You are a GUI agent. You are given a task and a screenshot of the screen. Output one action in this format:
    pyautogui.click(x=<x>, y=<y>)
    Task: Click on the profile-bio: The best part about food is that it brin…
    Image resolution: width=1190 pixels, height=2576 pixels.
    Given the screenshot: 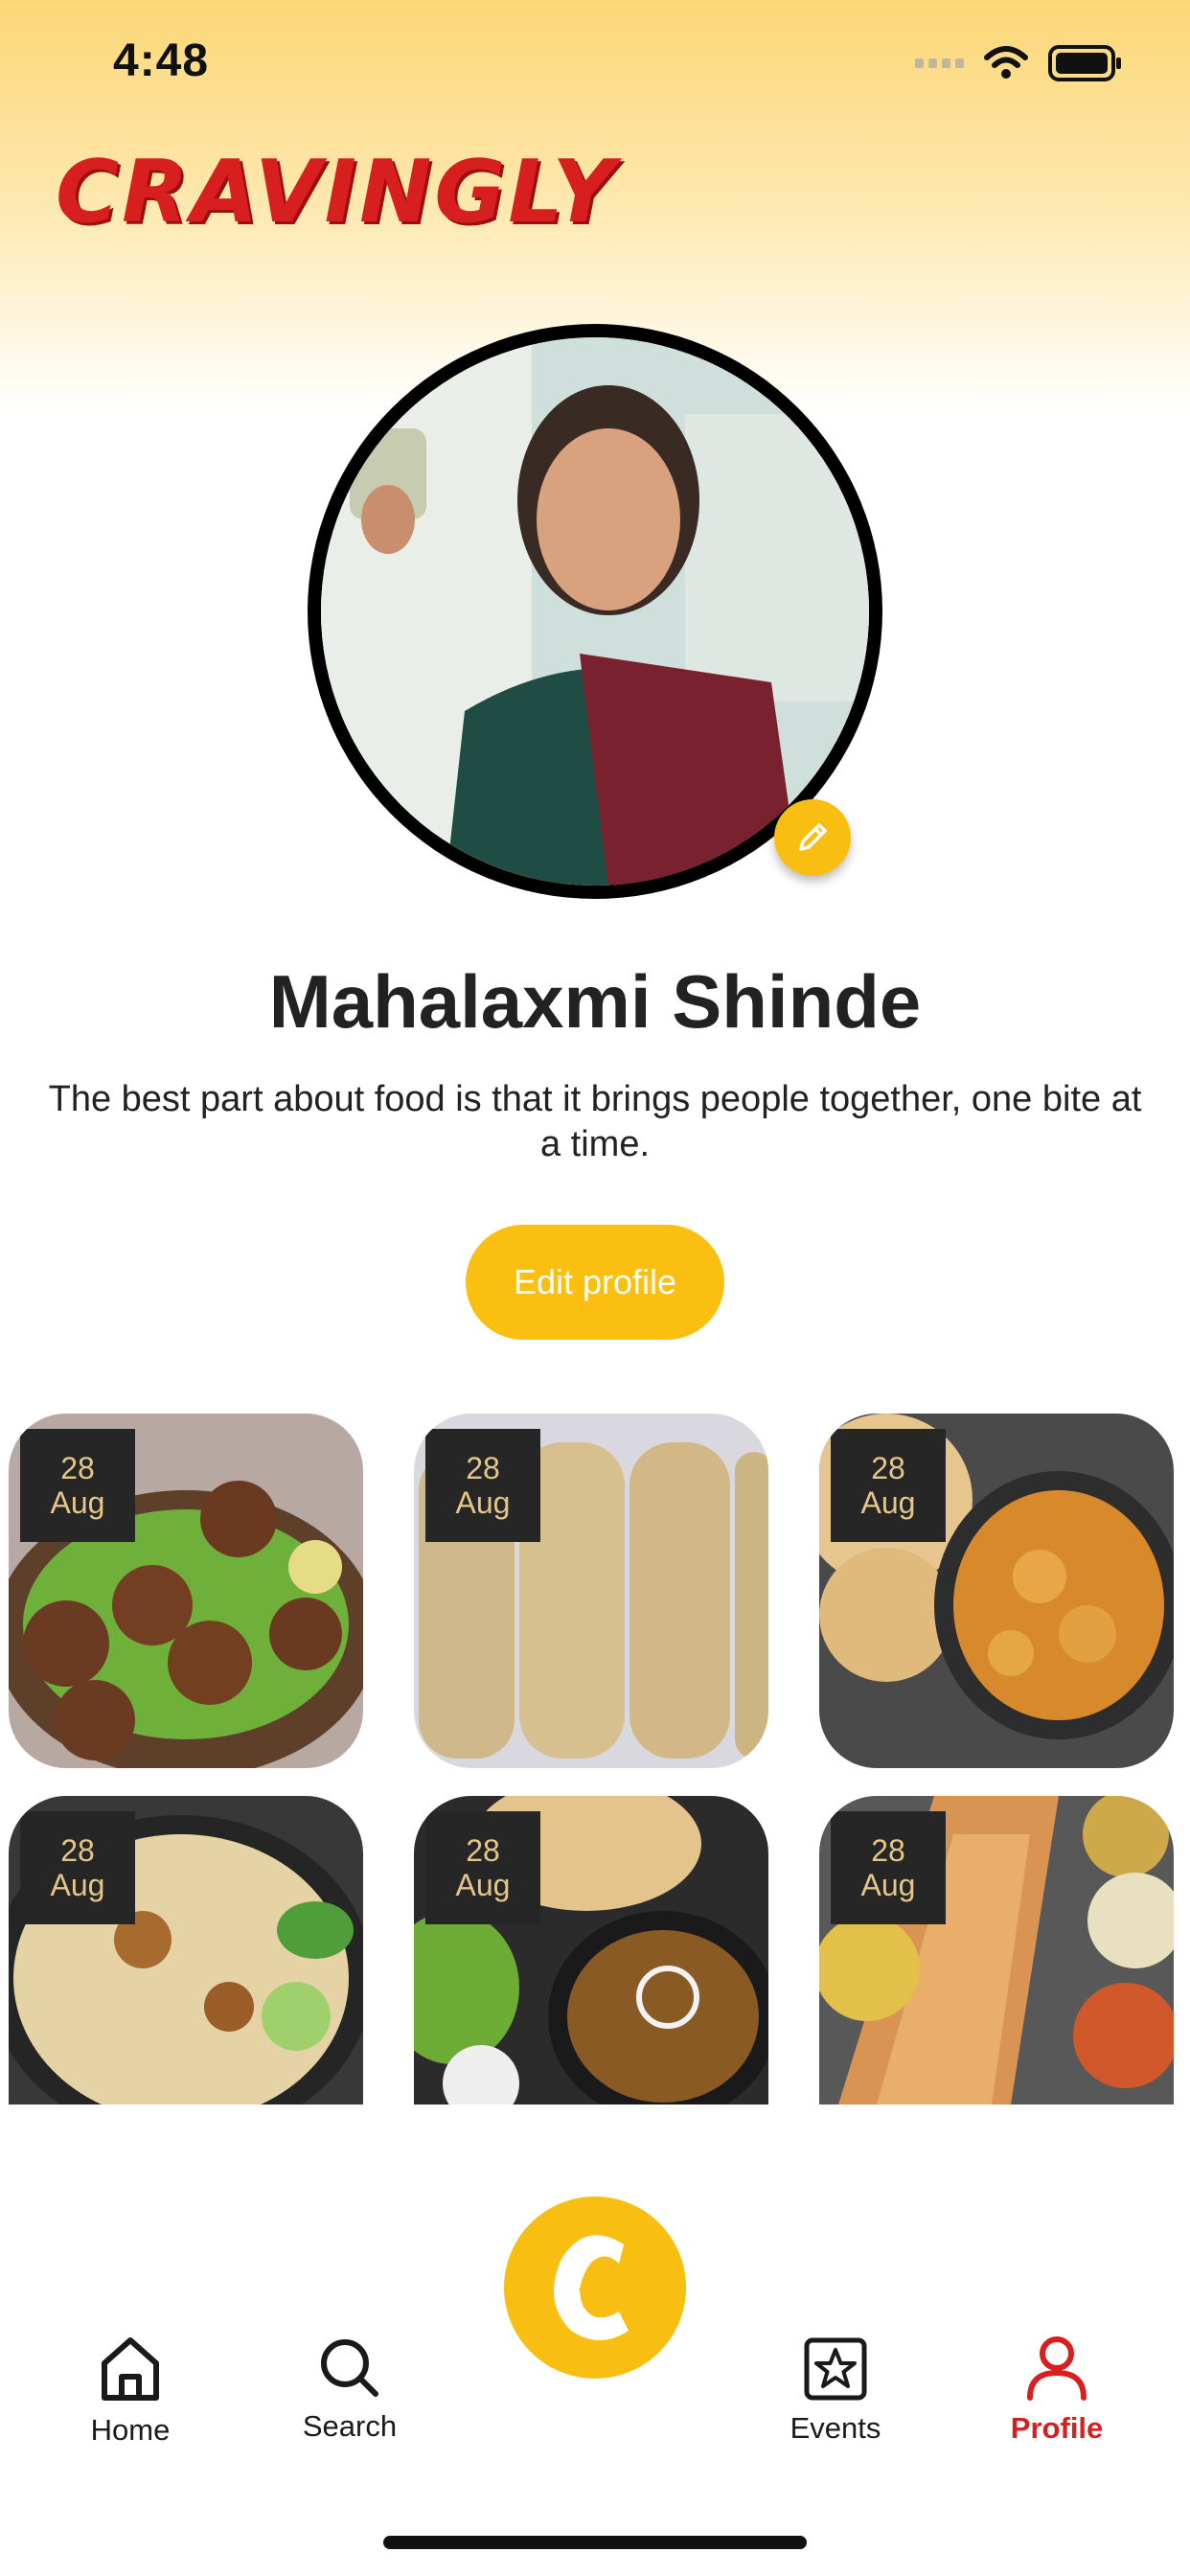 What is the action you would take?
    pyautogui.click(x=595, y=1121)
    